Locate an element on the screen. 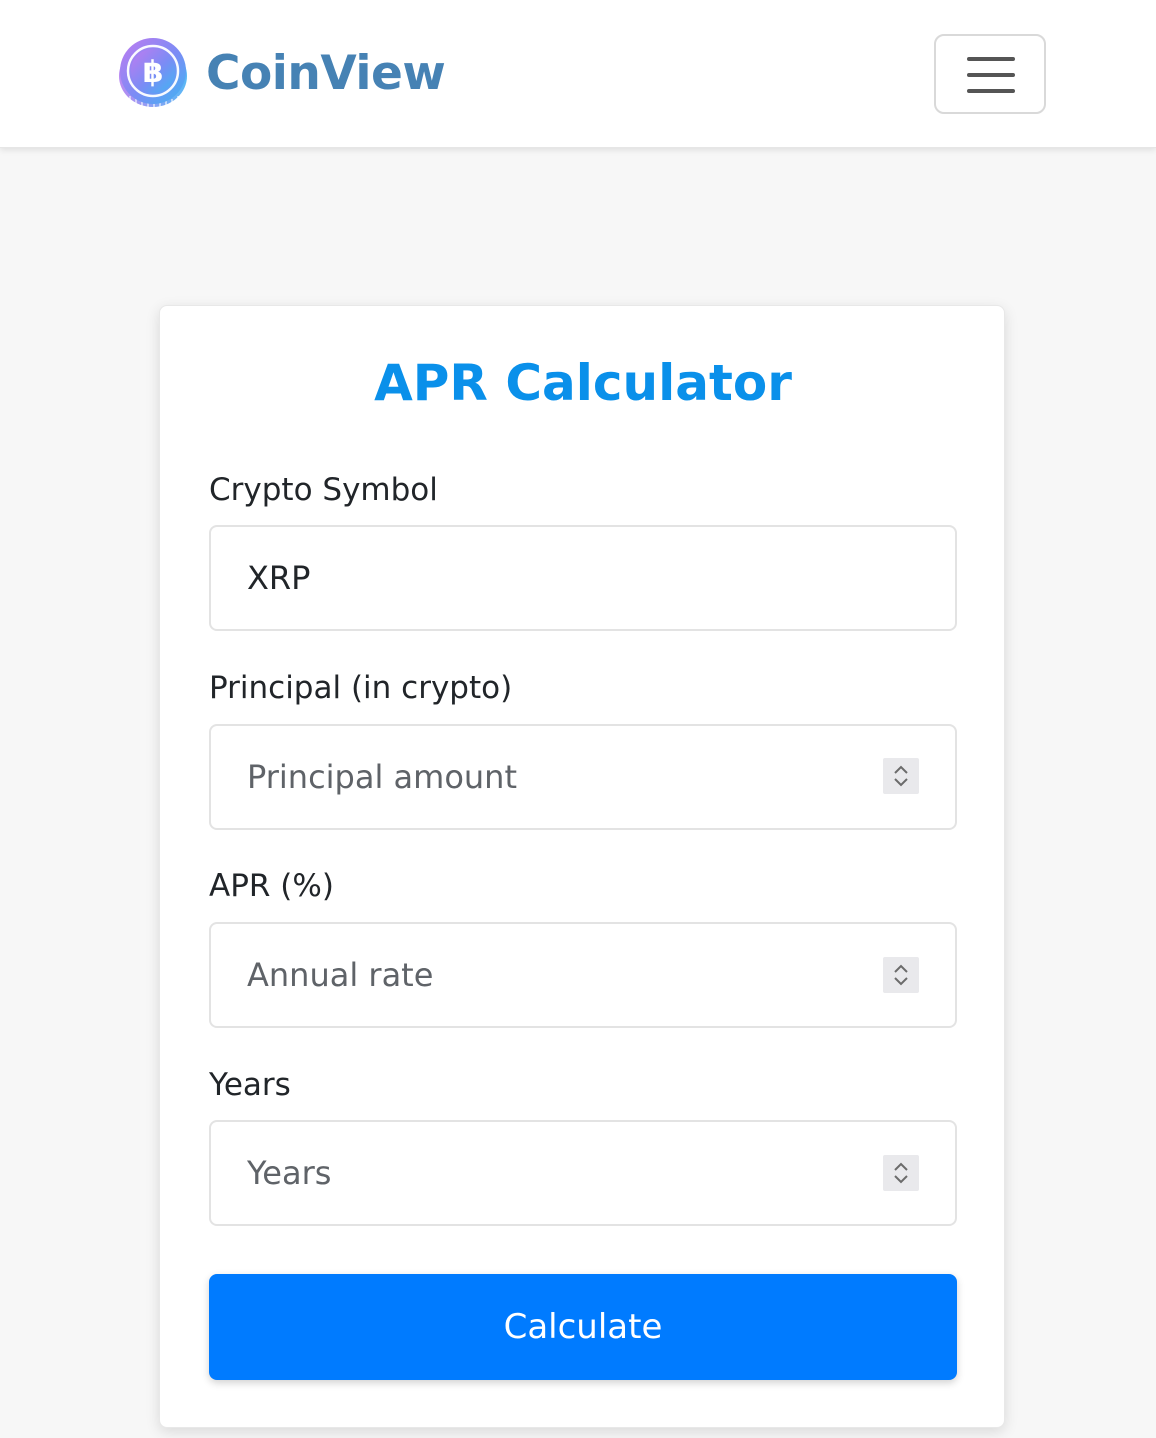  navbar: ฿ CoinView is located at coordinates (578, 74).